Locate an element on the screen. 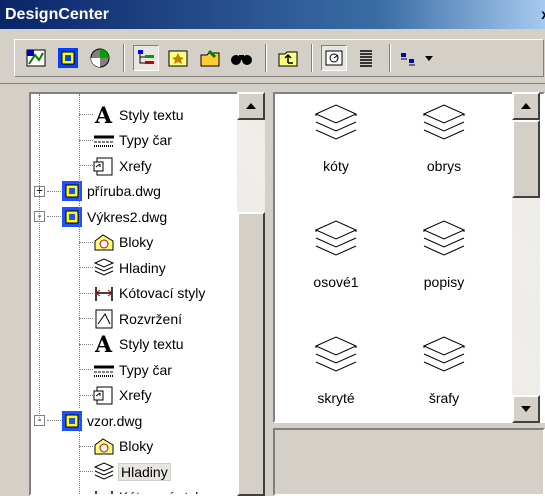 The width and height of the screenshot is (545, 496). tree-item: Výkres2.dwg is located at coordinates (114, 216).